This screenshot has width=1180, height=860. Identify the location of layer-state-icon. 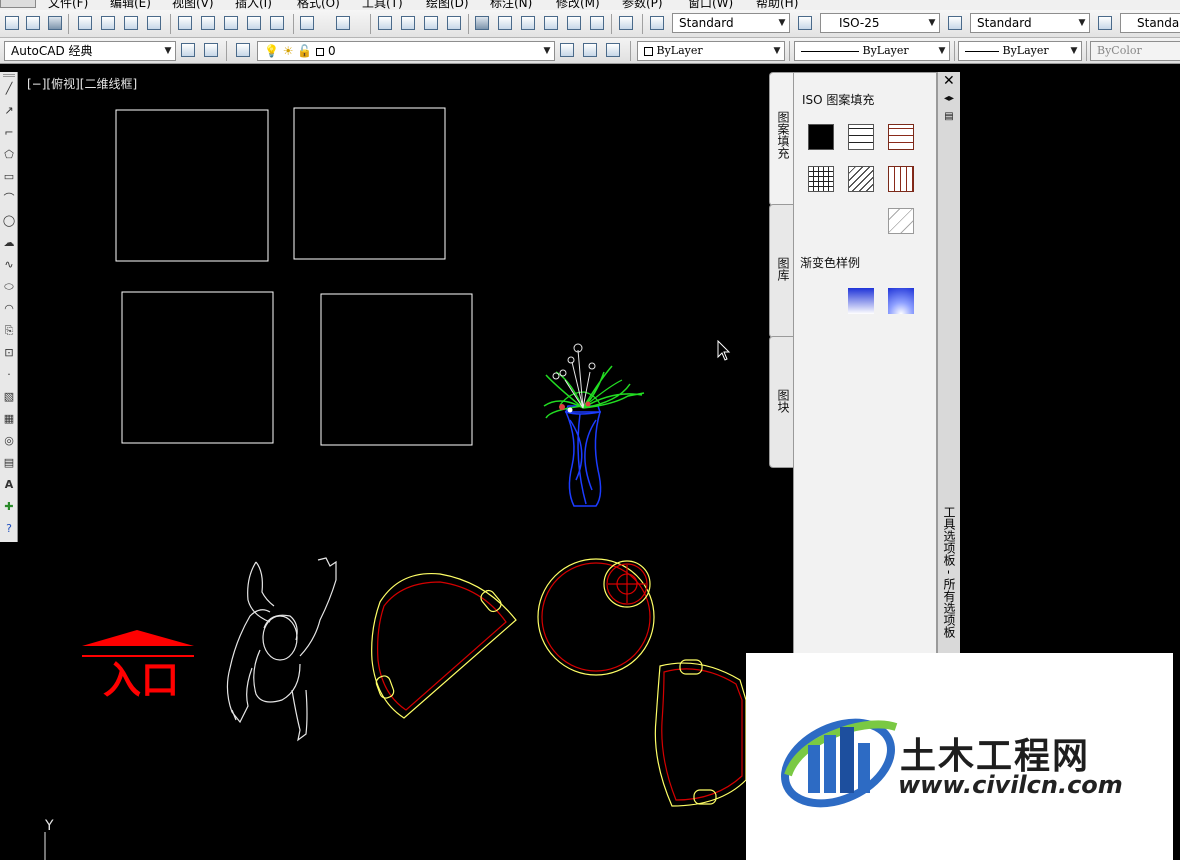
(613, 50).